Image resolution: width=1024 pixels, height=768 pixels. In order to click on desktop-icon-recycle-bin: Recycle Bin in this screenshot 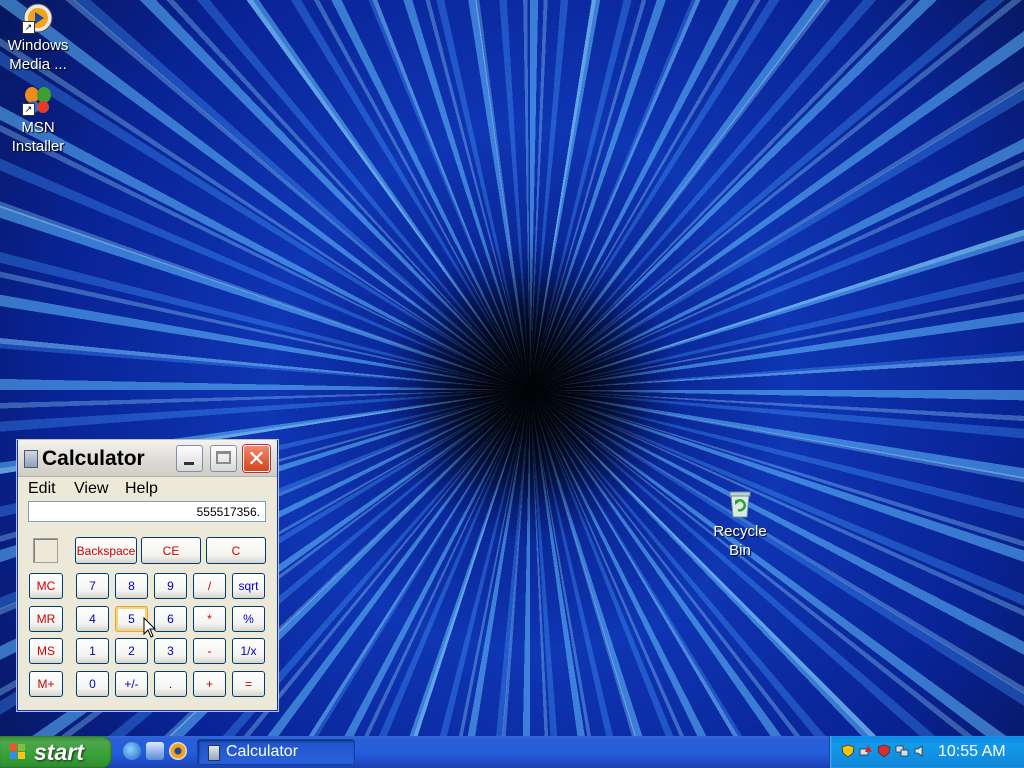, I will do `click(740, 524)`.